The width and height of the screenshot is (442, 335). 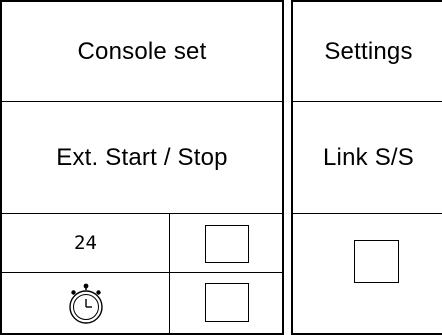 I want to click on console-set-title: Console set, so click(x=142, y=51).